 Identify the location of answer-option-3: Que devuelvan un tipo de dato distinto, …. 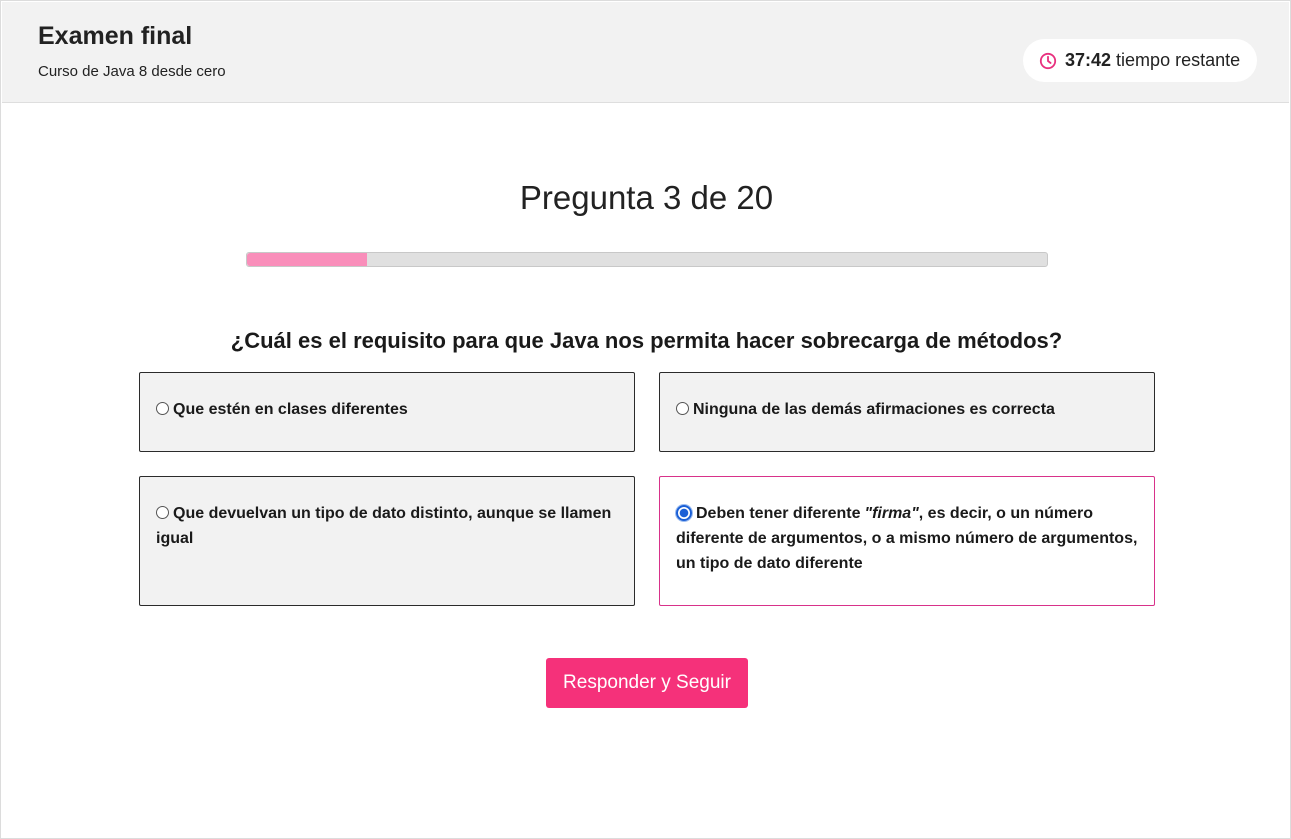
(387, 541).